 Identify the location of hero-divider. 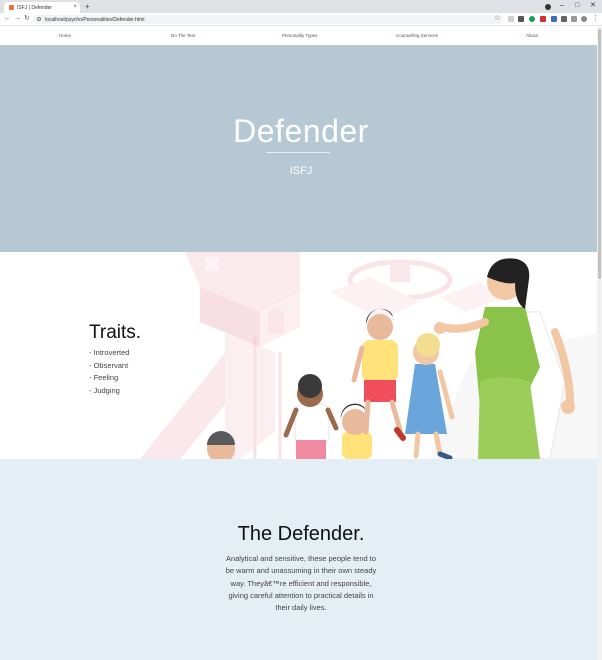
(298, 152).